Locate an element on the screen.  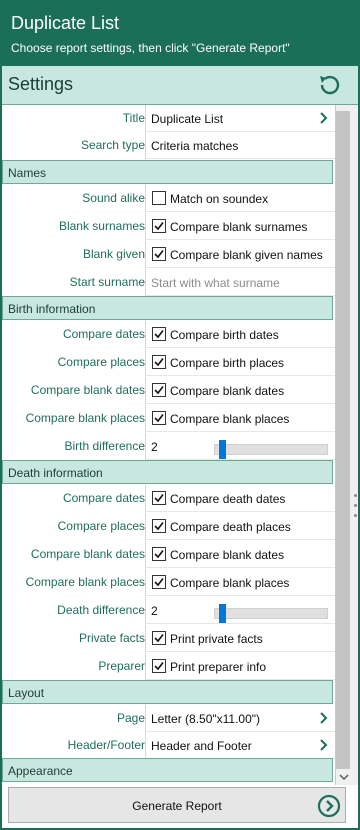
search-type-value: Criteria matches is located at coordinates (195, 146).